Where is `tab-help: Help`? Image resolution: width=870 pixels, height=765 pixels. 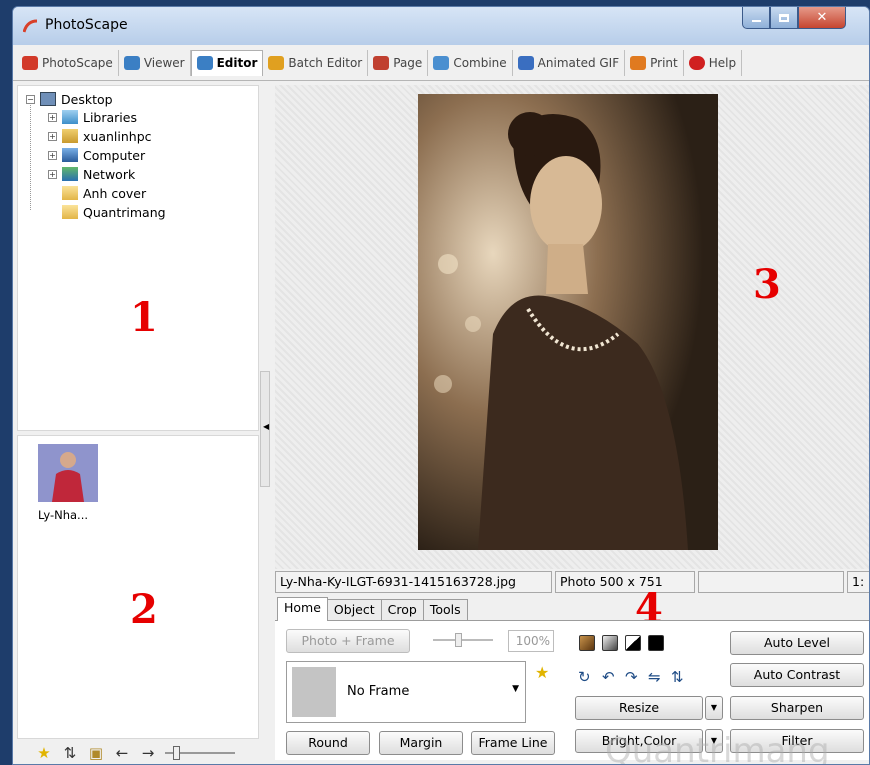 tab-help: Help is located at coordinates (713, 62).